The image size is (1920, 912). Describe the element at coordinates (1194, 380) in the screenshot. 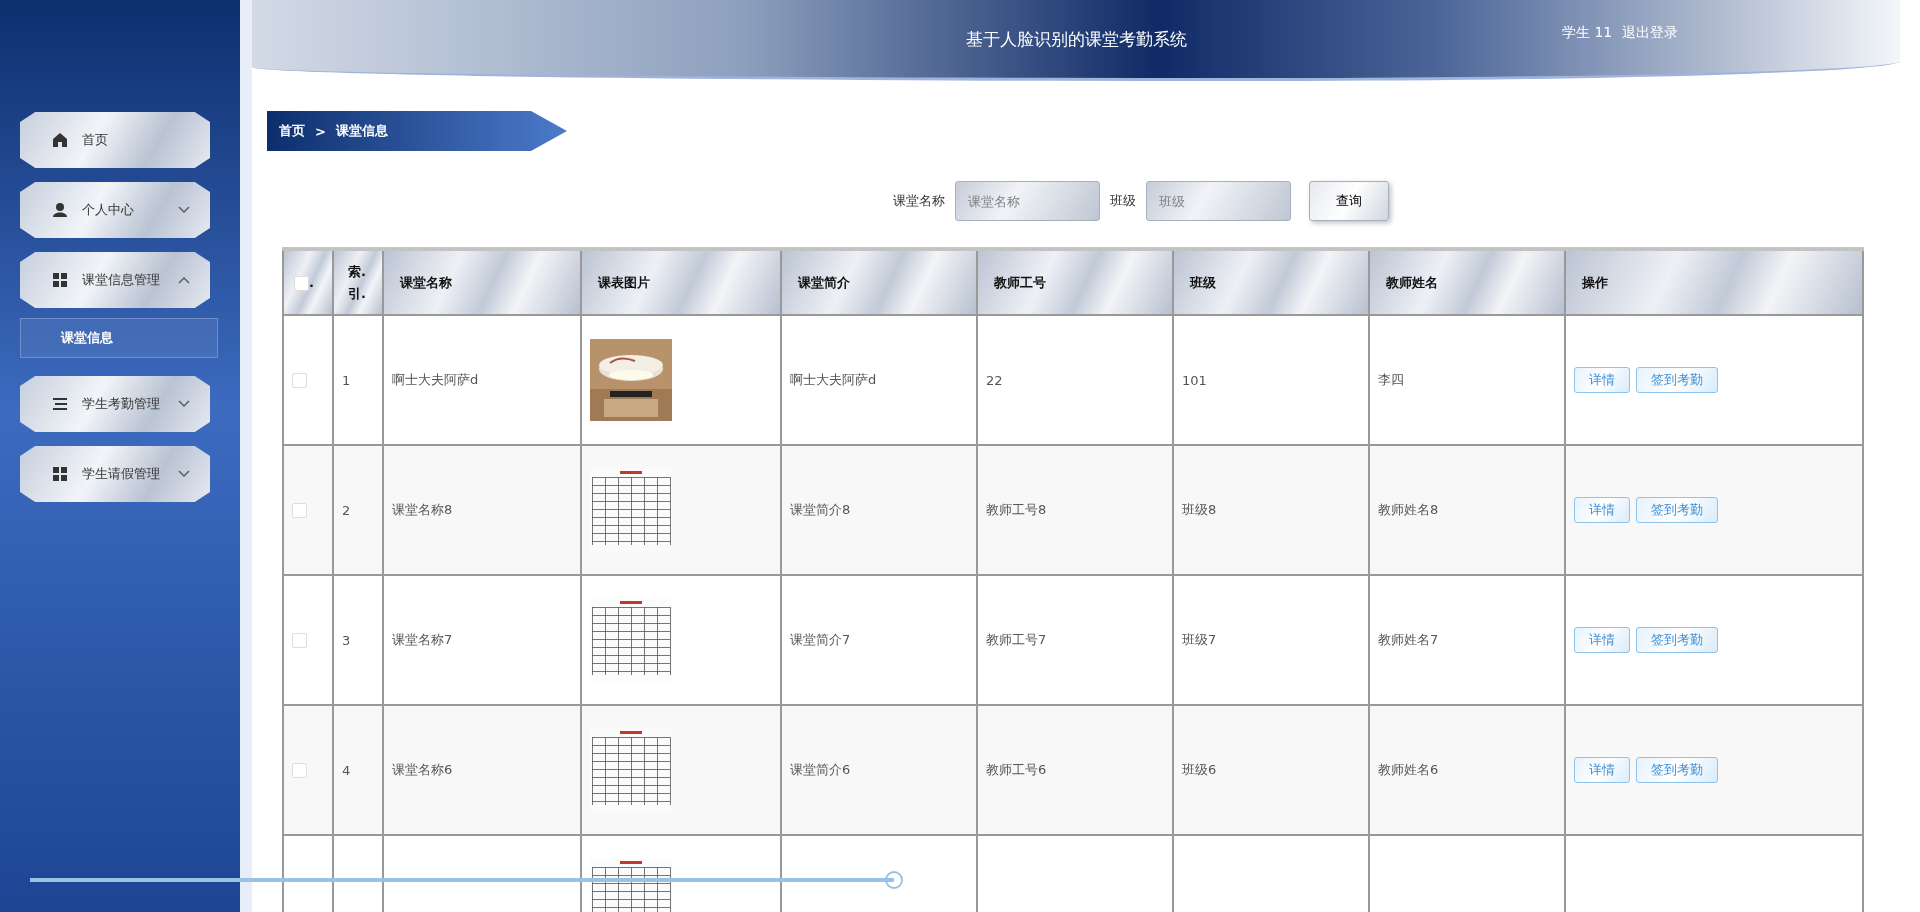

I see `table-cell: 101` at that location.